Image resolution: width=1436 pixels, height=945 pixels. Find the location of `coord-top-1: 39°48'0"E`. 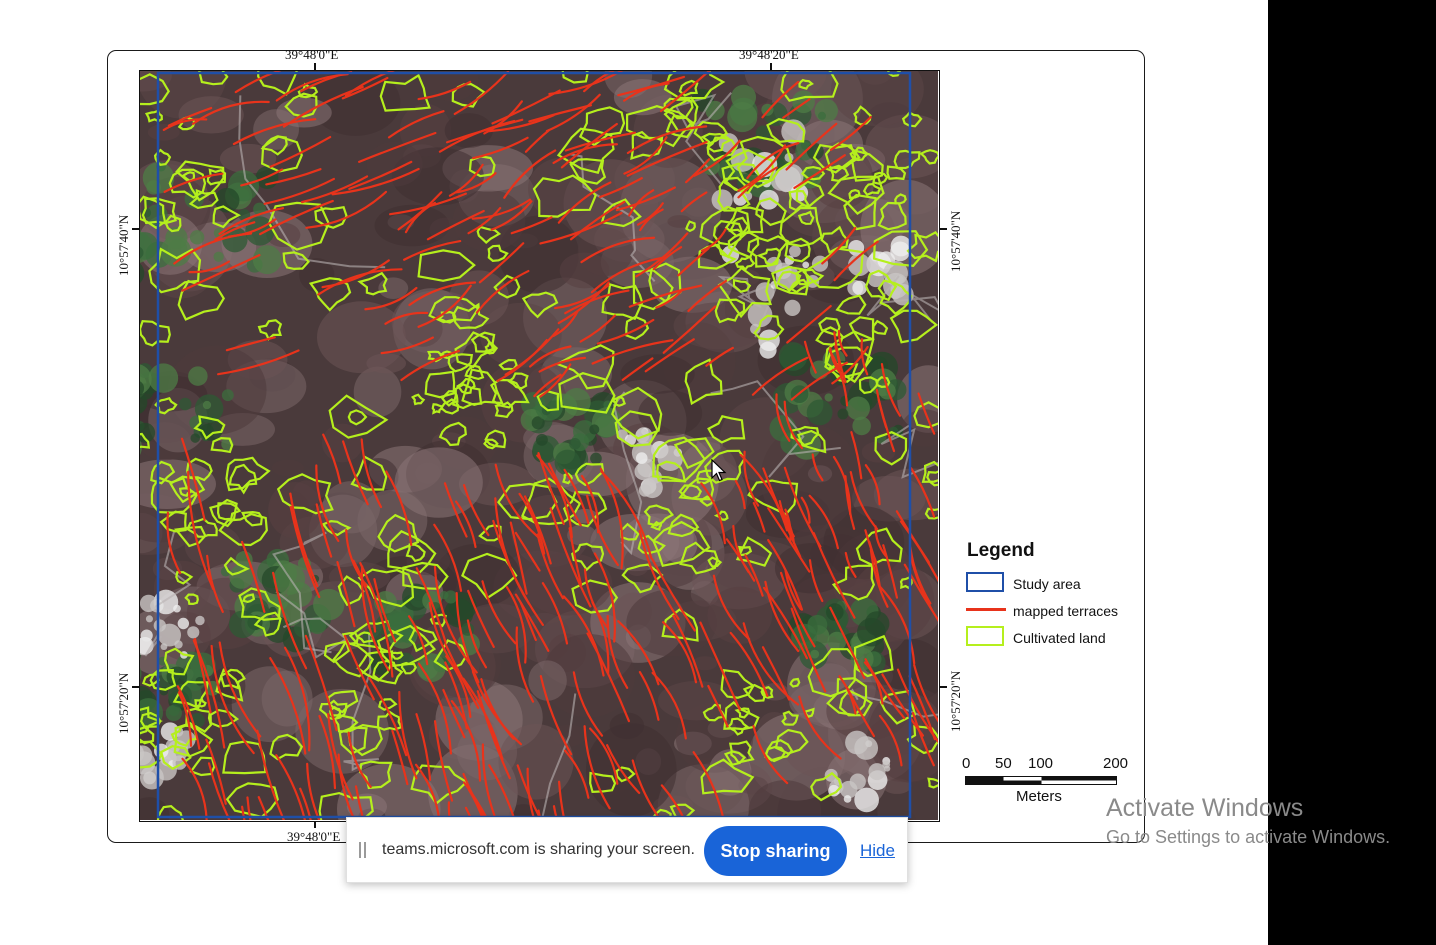

coord-top-1: 39°48'0"E is located at coordinates (312, 54).